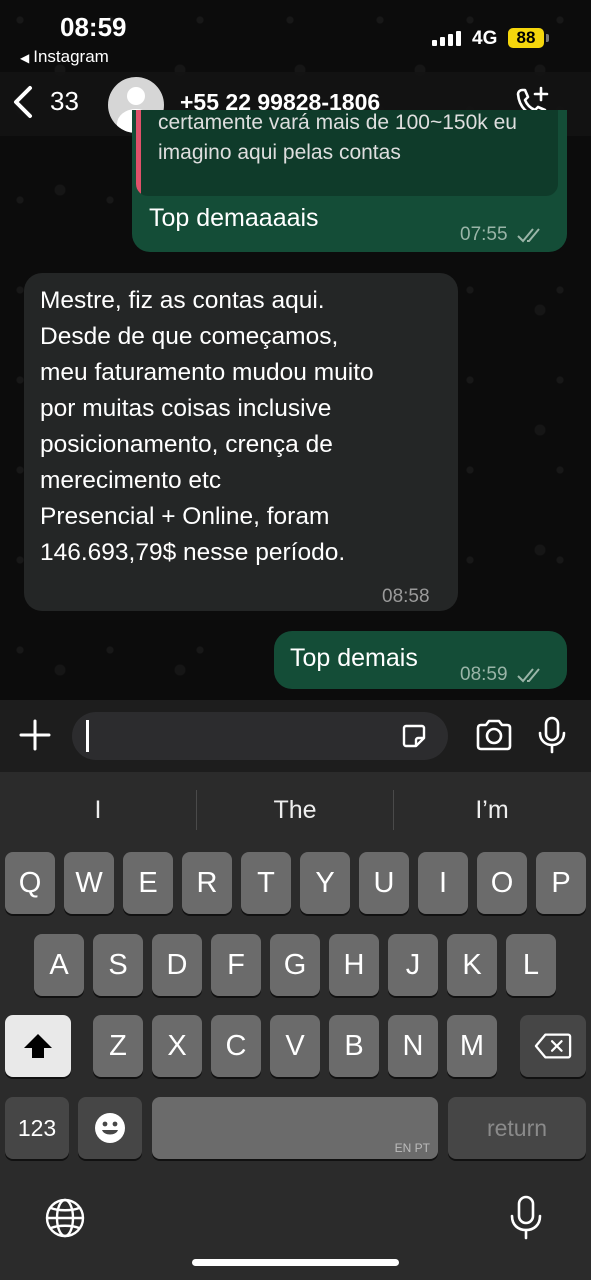 This screenshot has width=591, height=1280. I want to click on status-time: 08:59, so click(93, 27).